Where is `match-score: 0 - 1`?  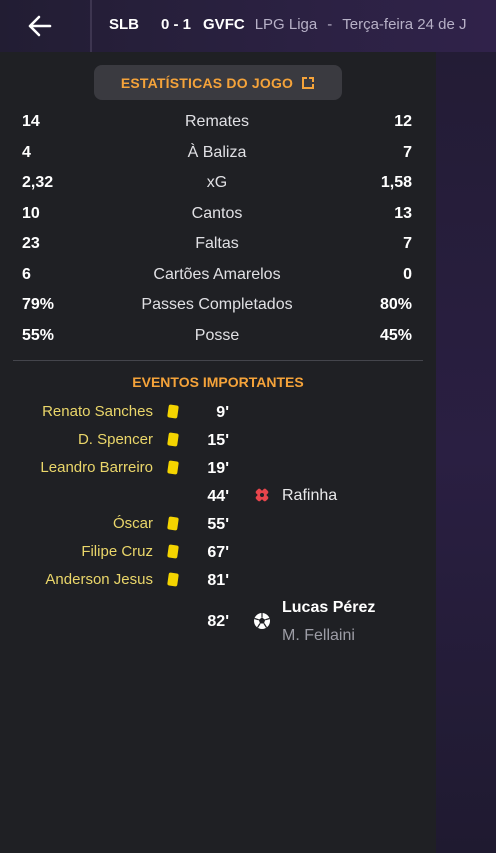
match-score: 0 - 1 is located at coordinates (176, 24).